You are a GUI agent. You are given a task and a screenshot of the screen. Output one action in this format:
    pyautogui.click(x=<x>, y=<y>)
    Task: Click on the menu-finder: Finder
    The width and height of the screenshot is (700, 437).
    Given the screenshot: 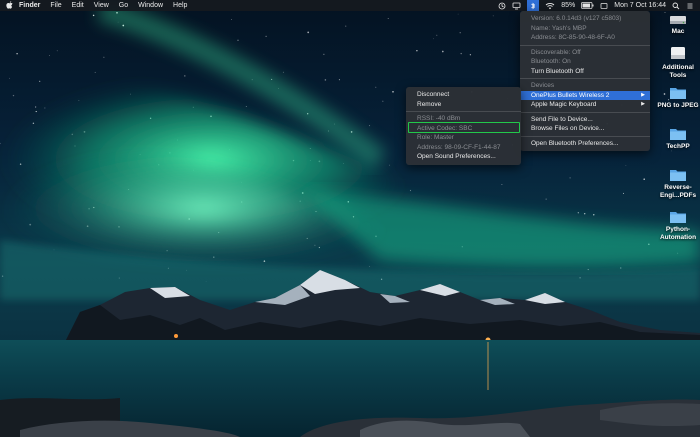 What is the action you would take?
    pyautogui.click(x=29, y=5)
    